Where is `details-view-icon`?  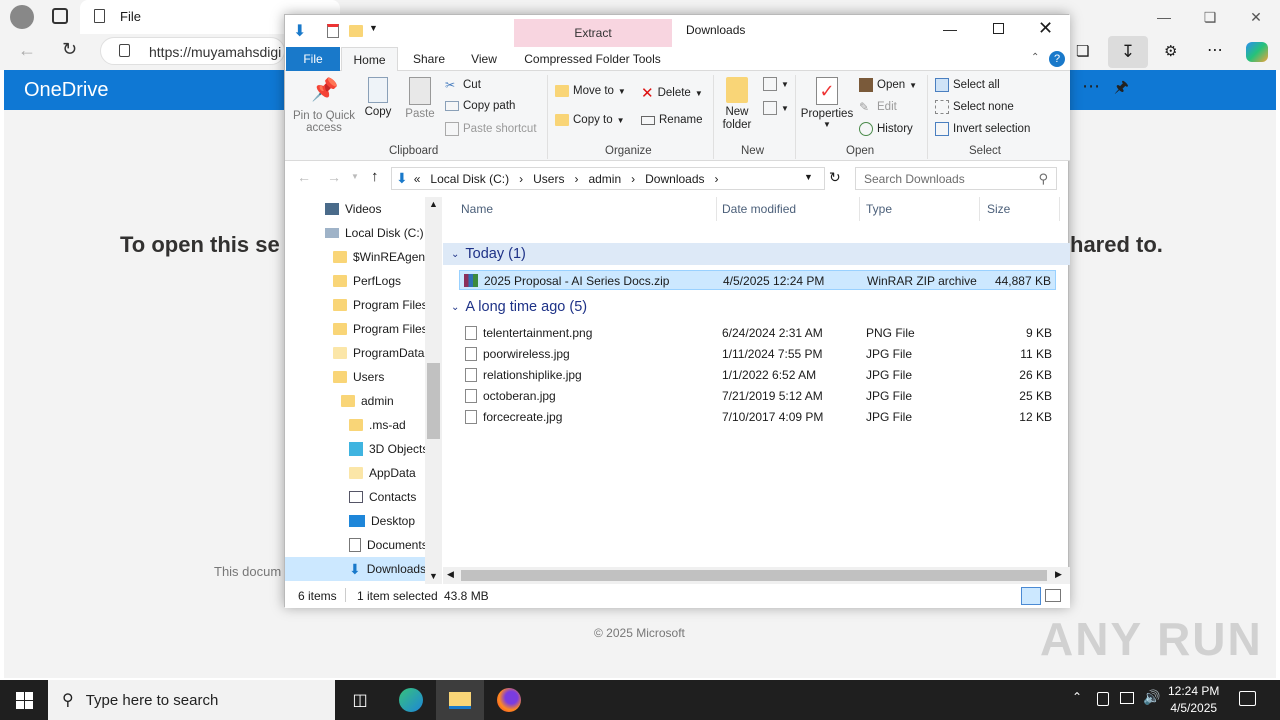 details-view-icon is located at coordinates (1031, 596).